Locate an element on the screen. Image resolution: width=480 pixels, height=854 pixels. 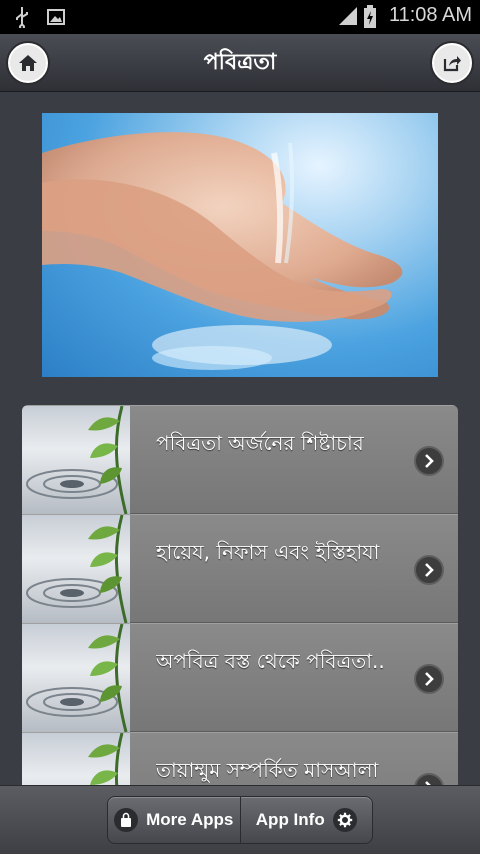
list-item-label: হায়েয, নিফাস এবং ইস্তিহাযা is located at coordinates (268, 552).